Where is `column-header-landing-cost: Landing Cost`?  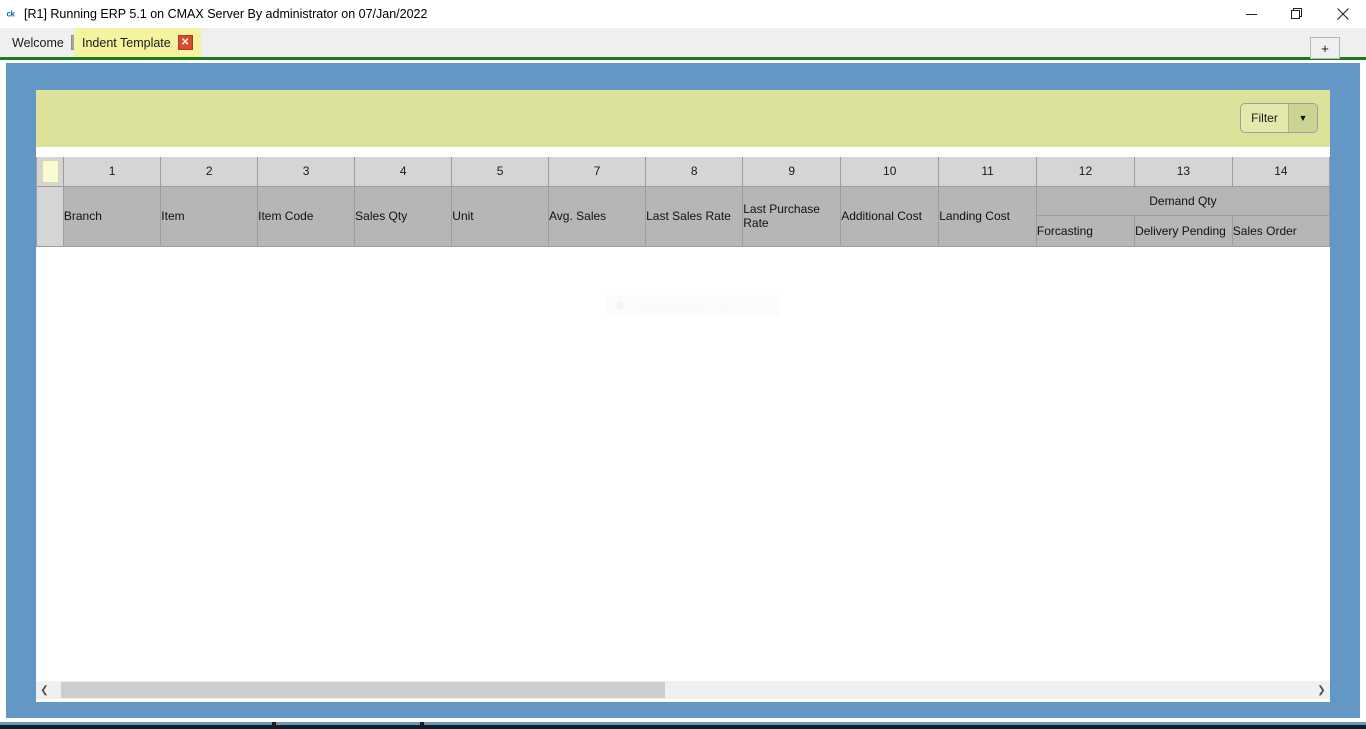
column-header-landing-cost: Landing Cost is located at coordinates (987, 216).